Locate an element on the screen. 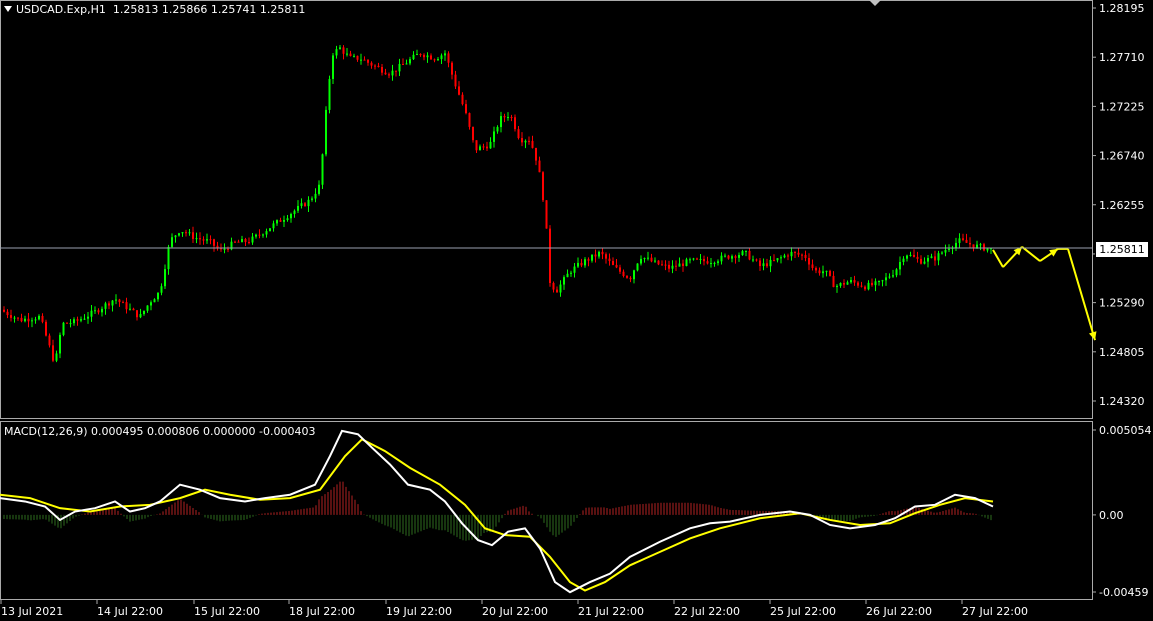 This screenshot has width=1153, height=621. price-tick-label: 1.28195 is located at coordinates (1122, 8).